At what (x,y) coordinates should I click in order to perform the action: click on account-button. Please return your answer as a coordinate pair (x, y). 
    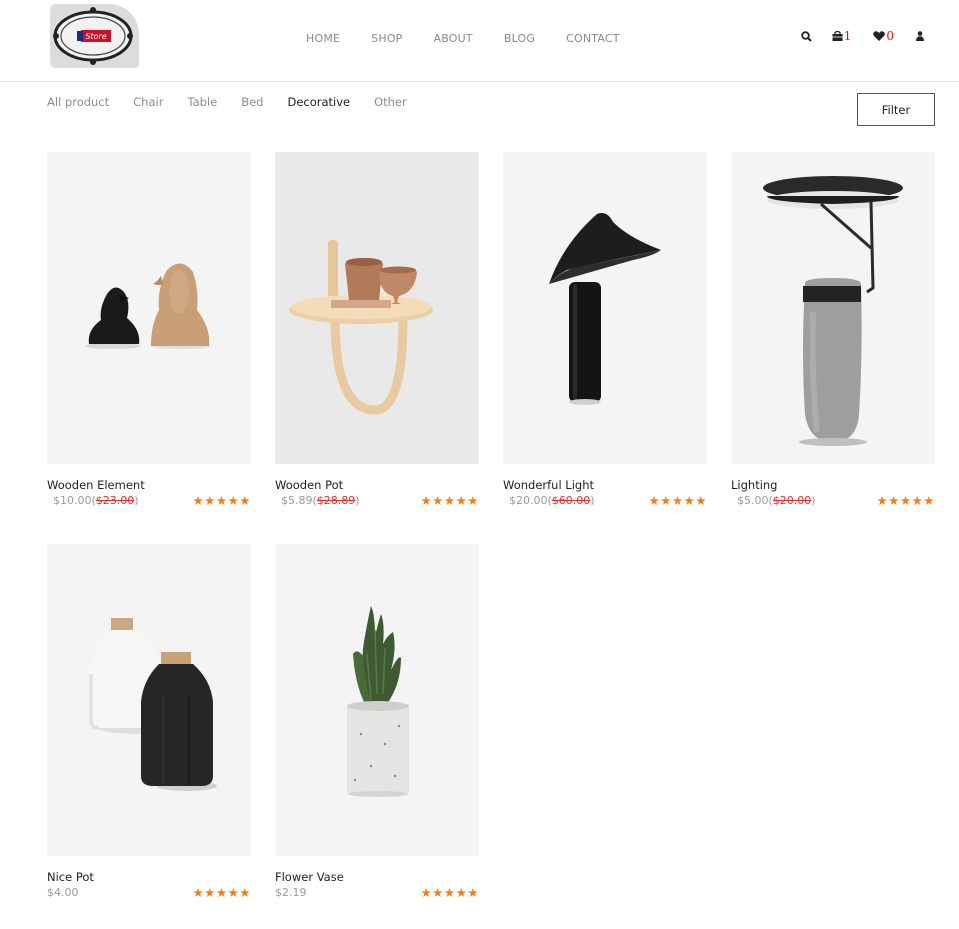
    Looking at the image, I should click on (920, 36).